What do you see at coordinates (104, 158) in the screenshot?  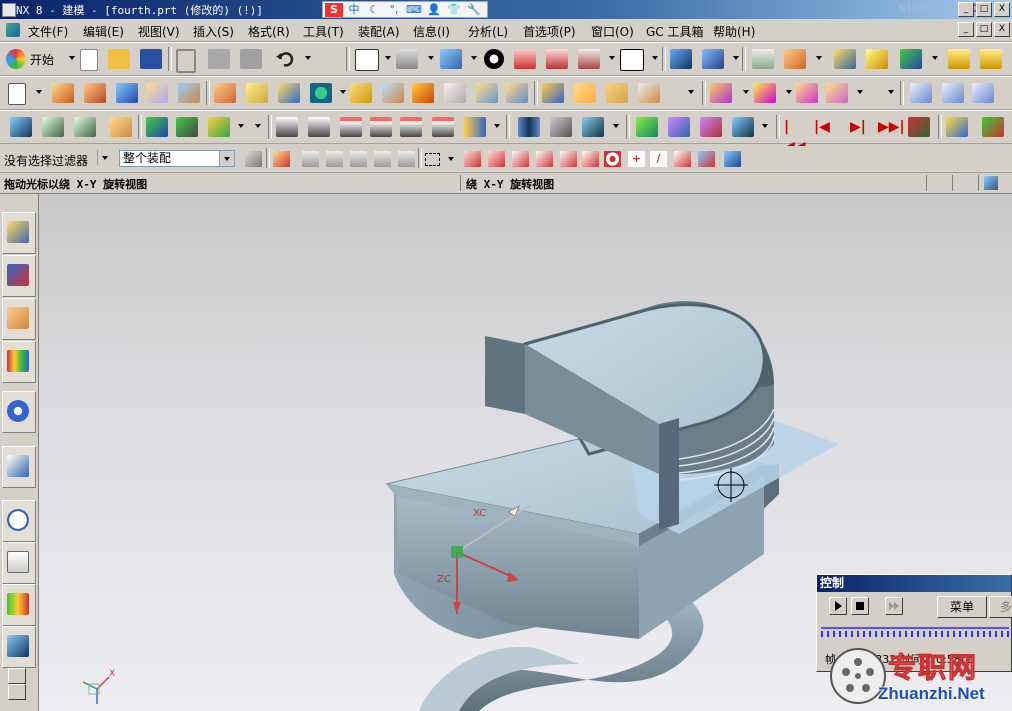 I see `type-filter-dropdown` at bounding box center [104, 158].